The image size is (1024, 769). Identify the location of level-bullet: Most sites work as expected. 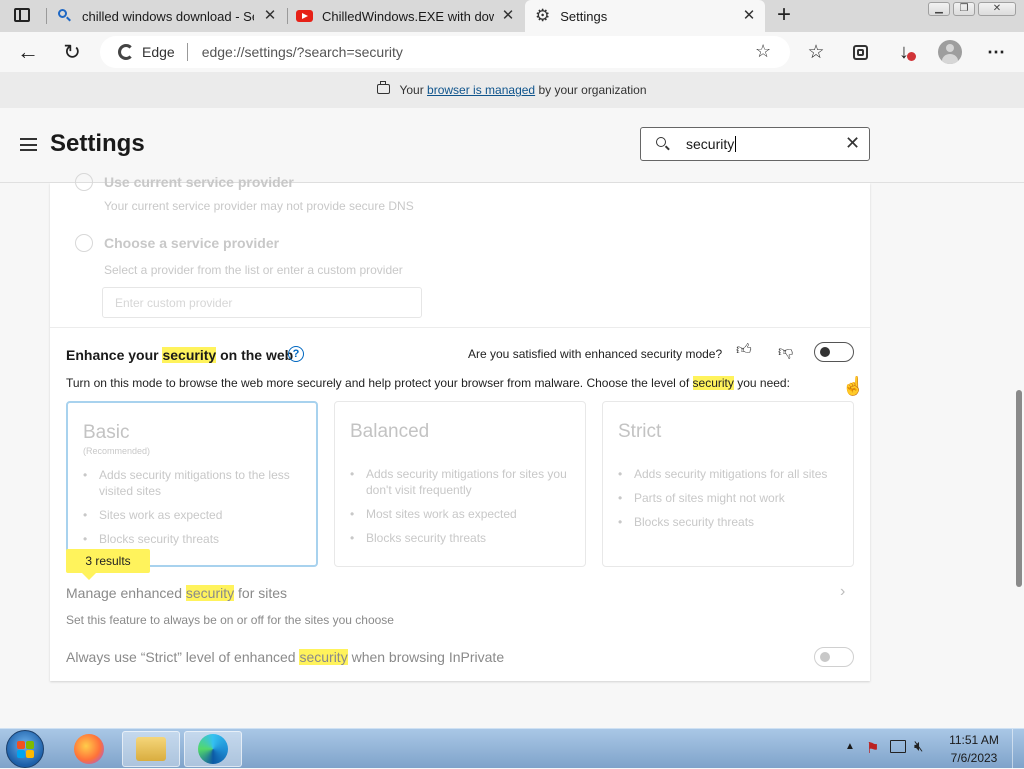
(466, 514).